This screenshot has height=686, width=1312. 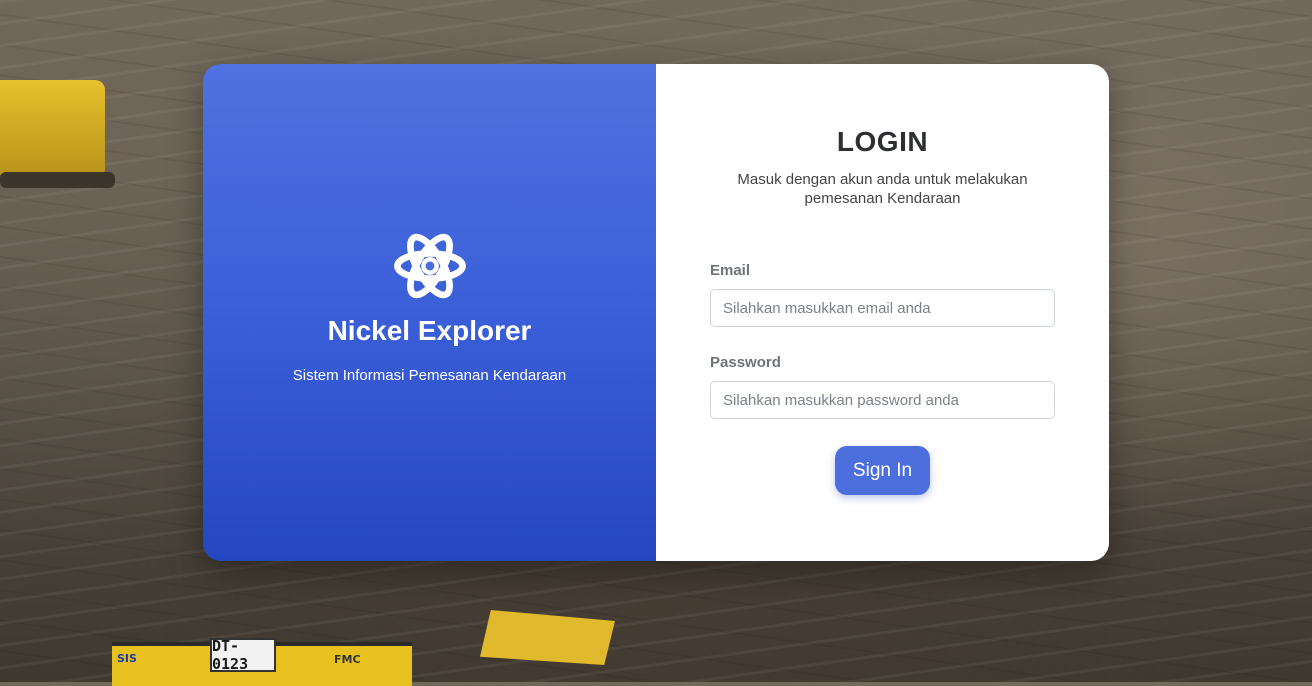 I want to click on sign-in-button: Sign In, so click(x=882, y=470).